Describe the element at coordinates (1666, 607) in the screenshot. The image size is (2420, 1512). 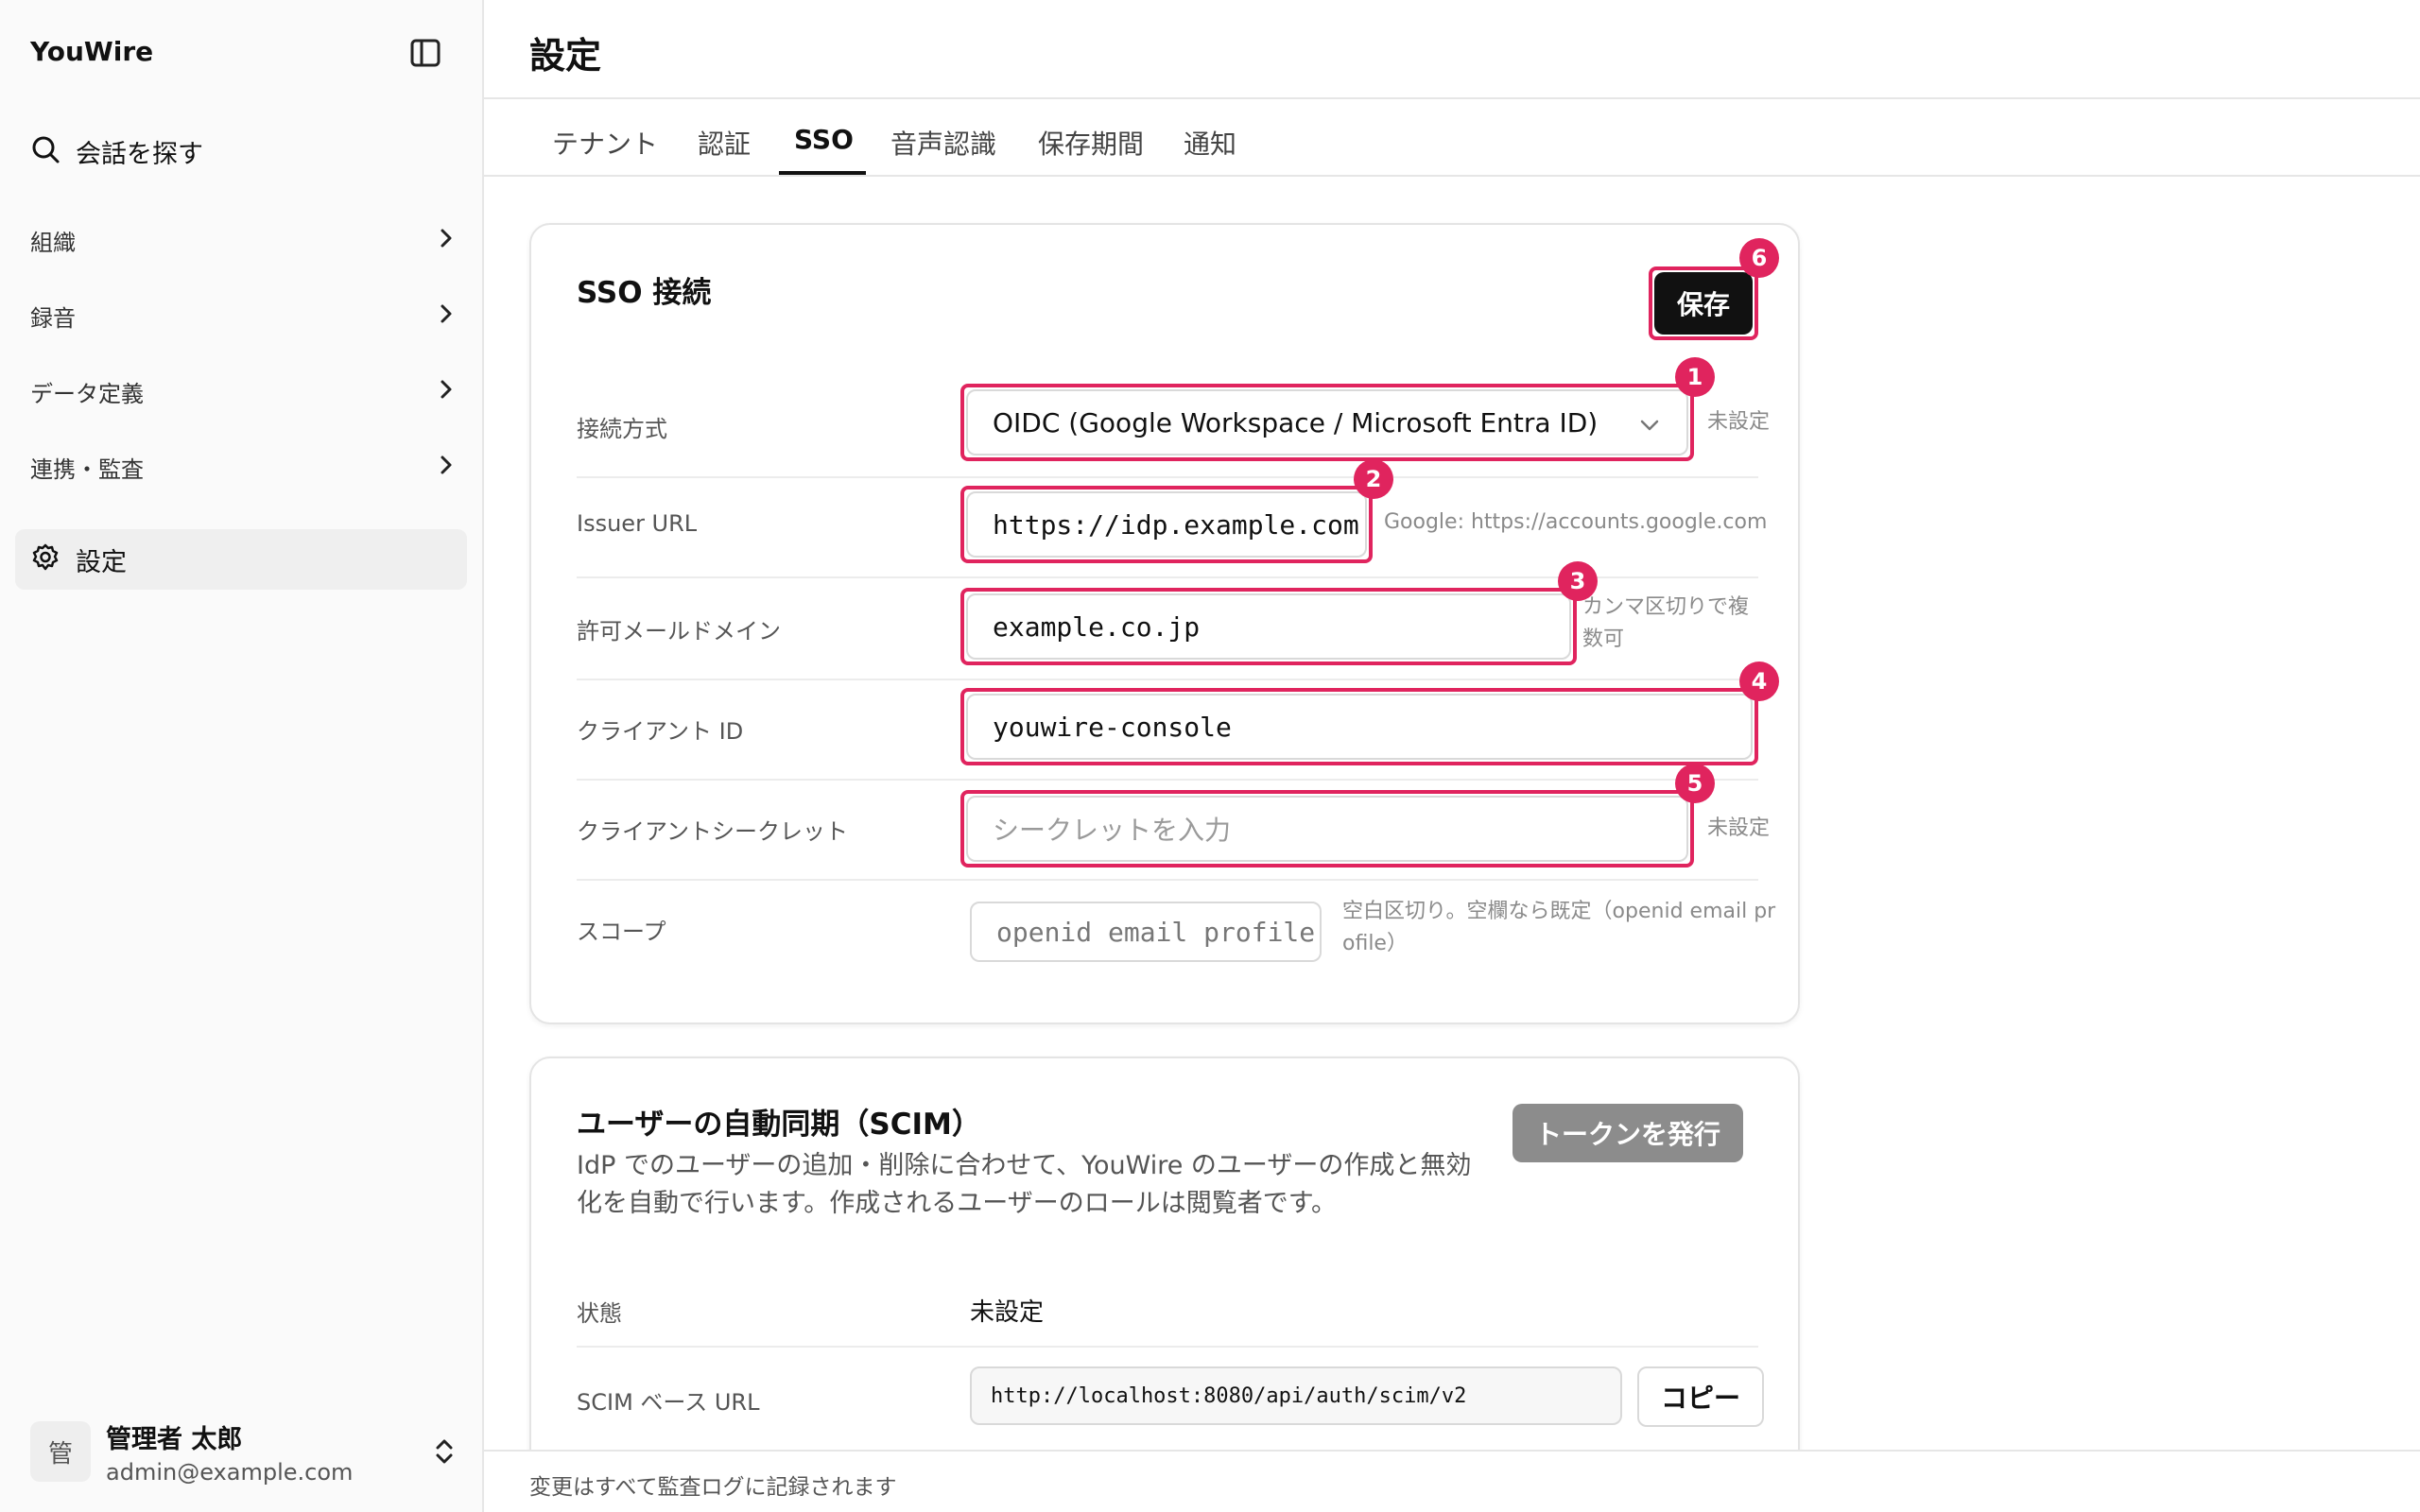
I see `hint-line: カンマ区切りで複` at that location.